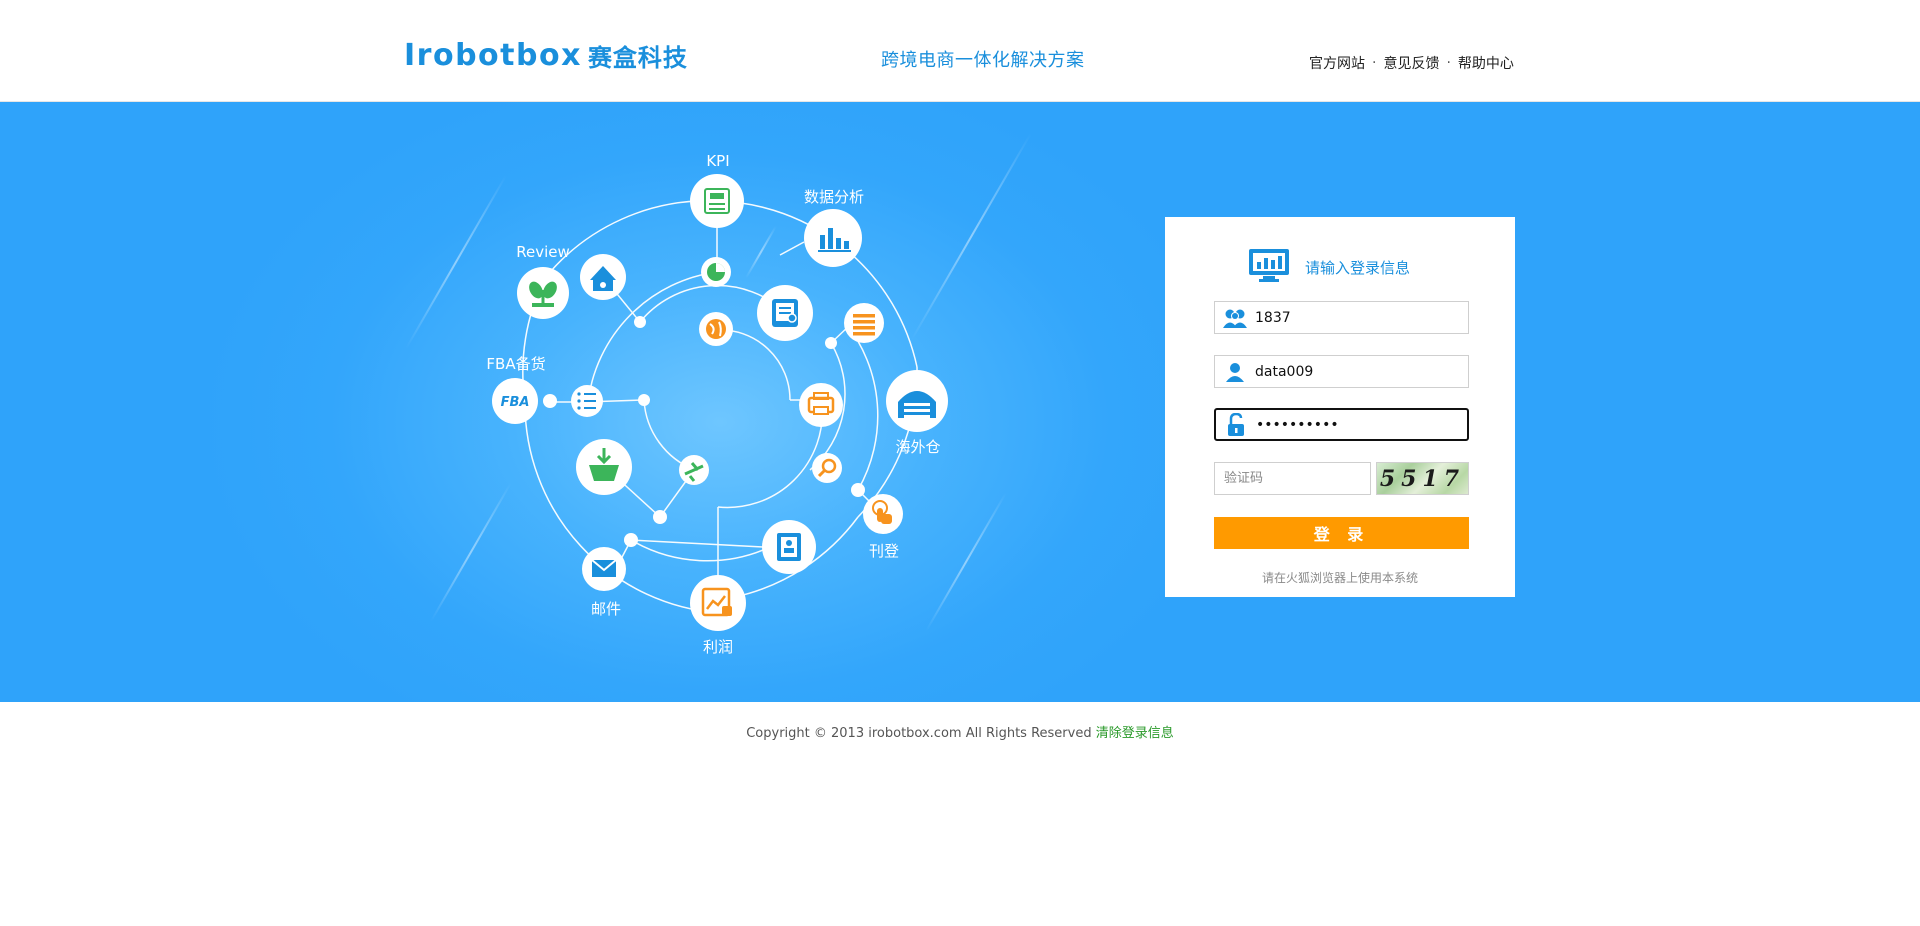 Image resolution: width=1920 pixels, height=926 pixels. Describe the element at coordinates (864, 323) in the screenshot. I see `list-icon` at that location.